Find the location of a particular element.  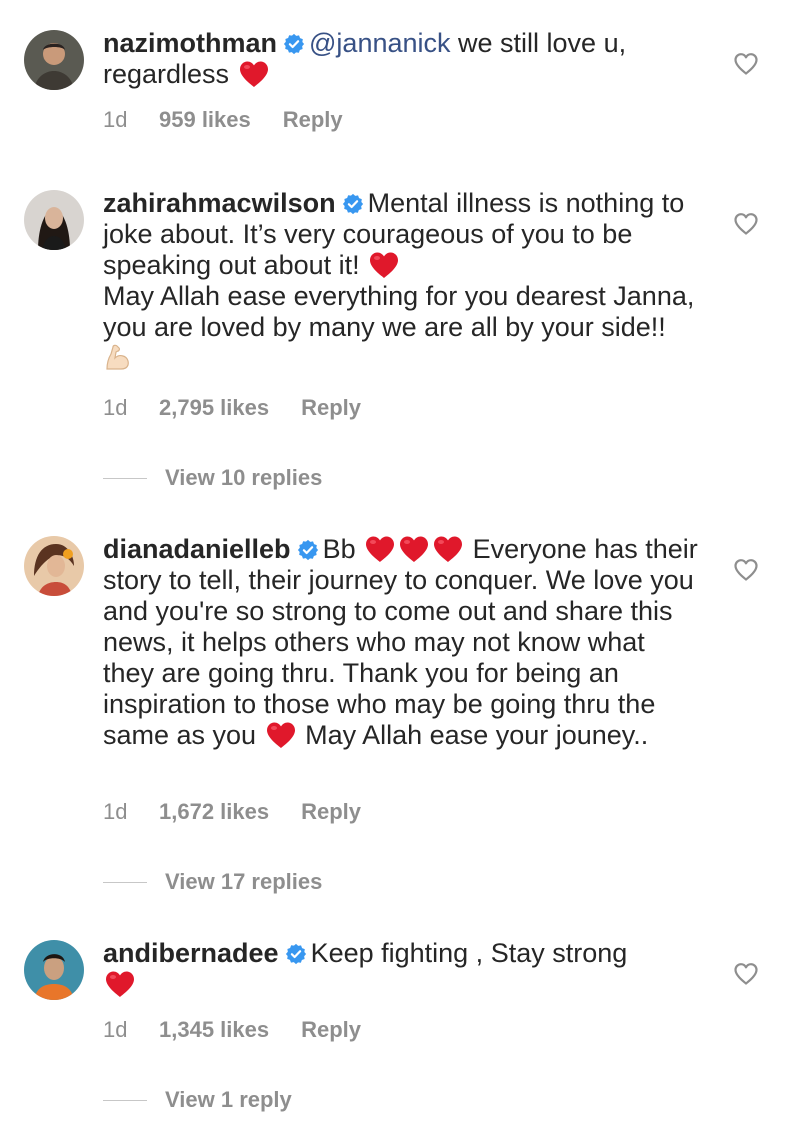

mention-link: @jannanick is located at coordinates (380, 43).